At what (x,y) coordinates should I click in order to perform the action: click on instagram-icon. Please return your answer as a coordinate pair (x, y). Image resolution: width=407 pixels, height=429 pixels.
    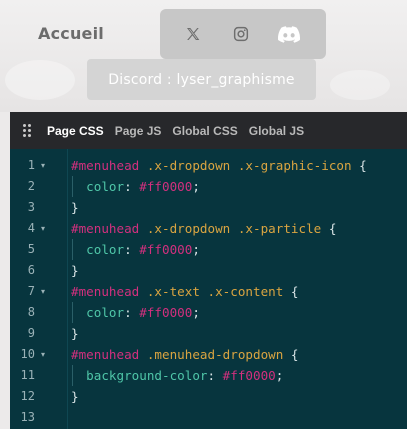
    Looking at the image, I should click on (241, 34).